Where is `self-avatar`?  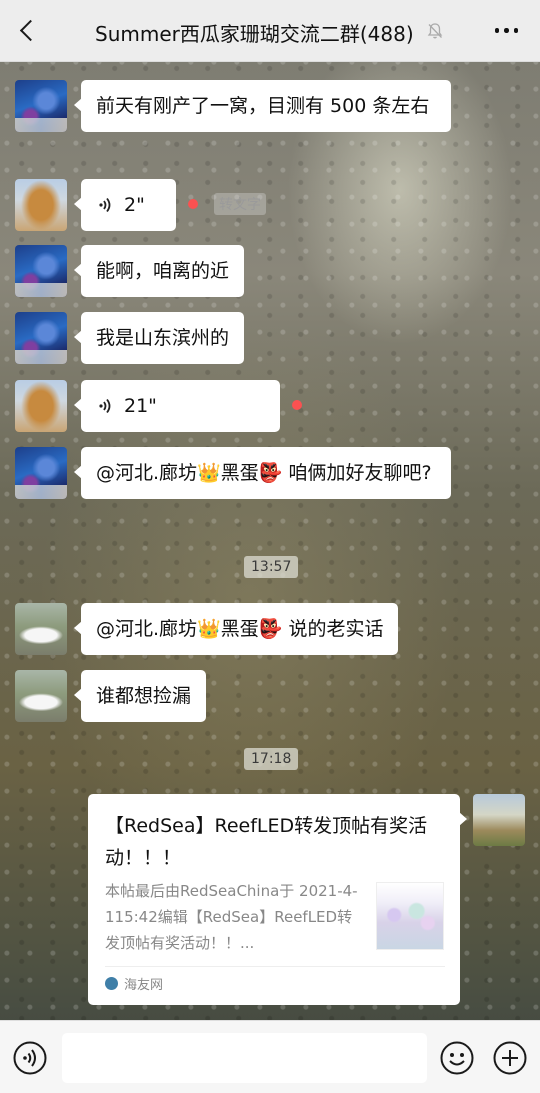 self-avatar is located at coordinates (499, 820).